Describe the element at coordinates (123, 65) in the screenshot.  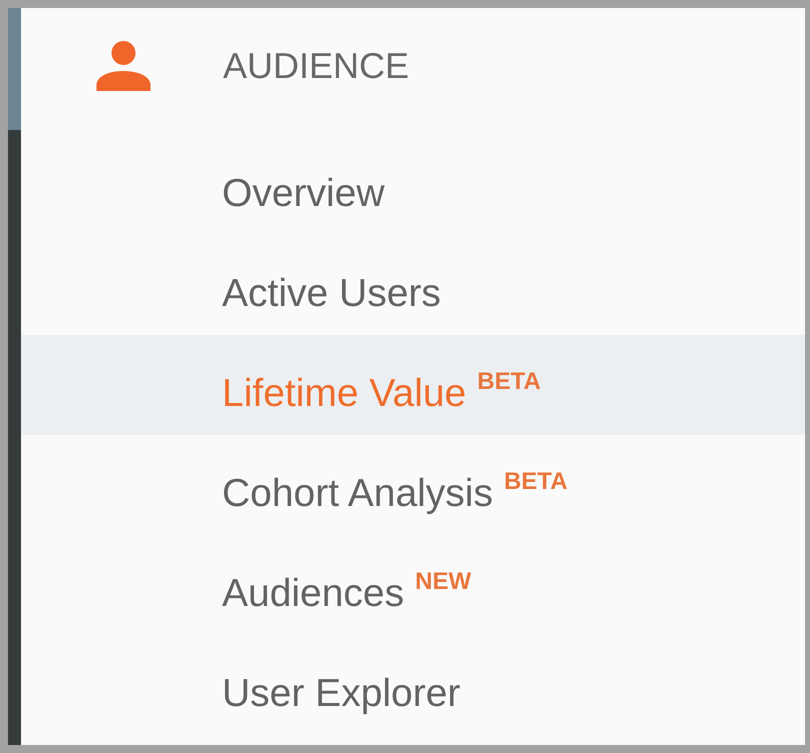
I see `person-icon` at that location.